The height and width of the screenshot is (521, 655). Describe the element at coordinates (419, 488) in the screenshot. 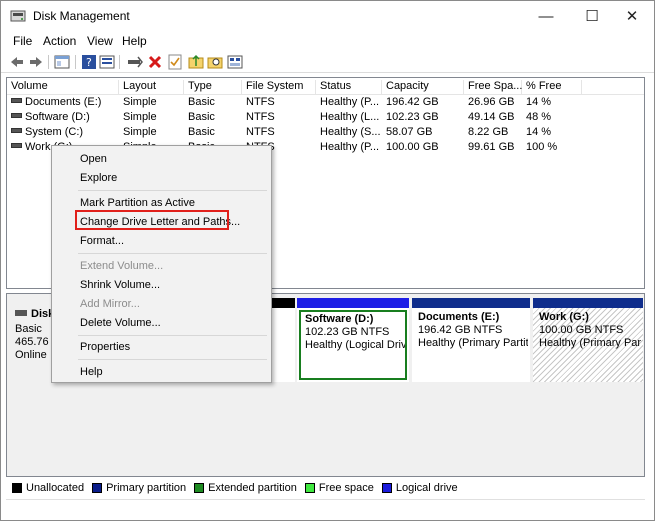

I see `legend-logical-drive: Logical drive` at that location.